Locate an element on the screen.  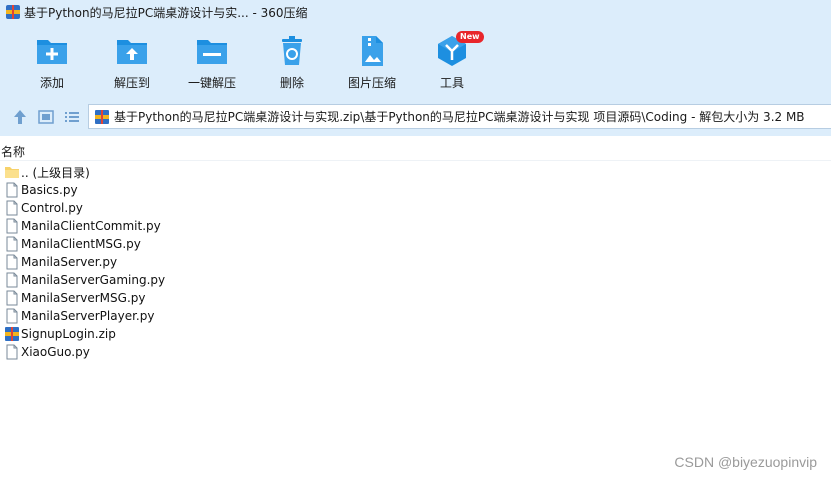
list-item: ManilaServerPlayer.py is located at coordinates (415, 316).